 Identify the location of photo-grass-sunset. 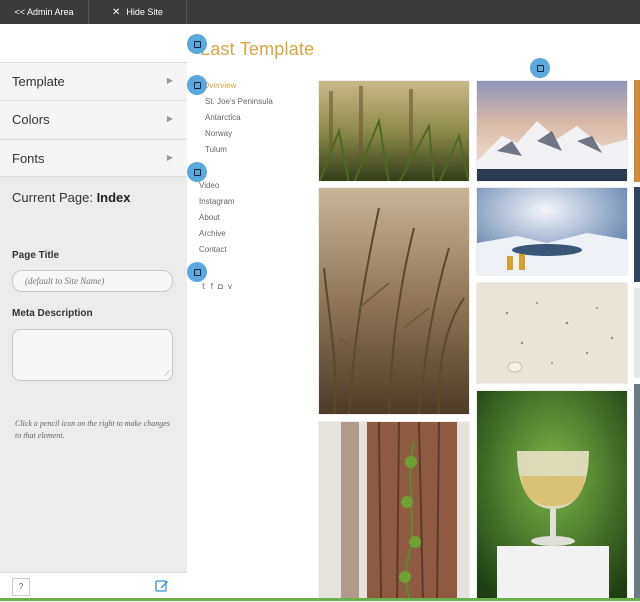
(394, 131).